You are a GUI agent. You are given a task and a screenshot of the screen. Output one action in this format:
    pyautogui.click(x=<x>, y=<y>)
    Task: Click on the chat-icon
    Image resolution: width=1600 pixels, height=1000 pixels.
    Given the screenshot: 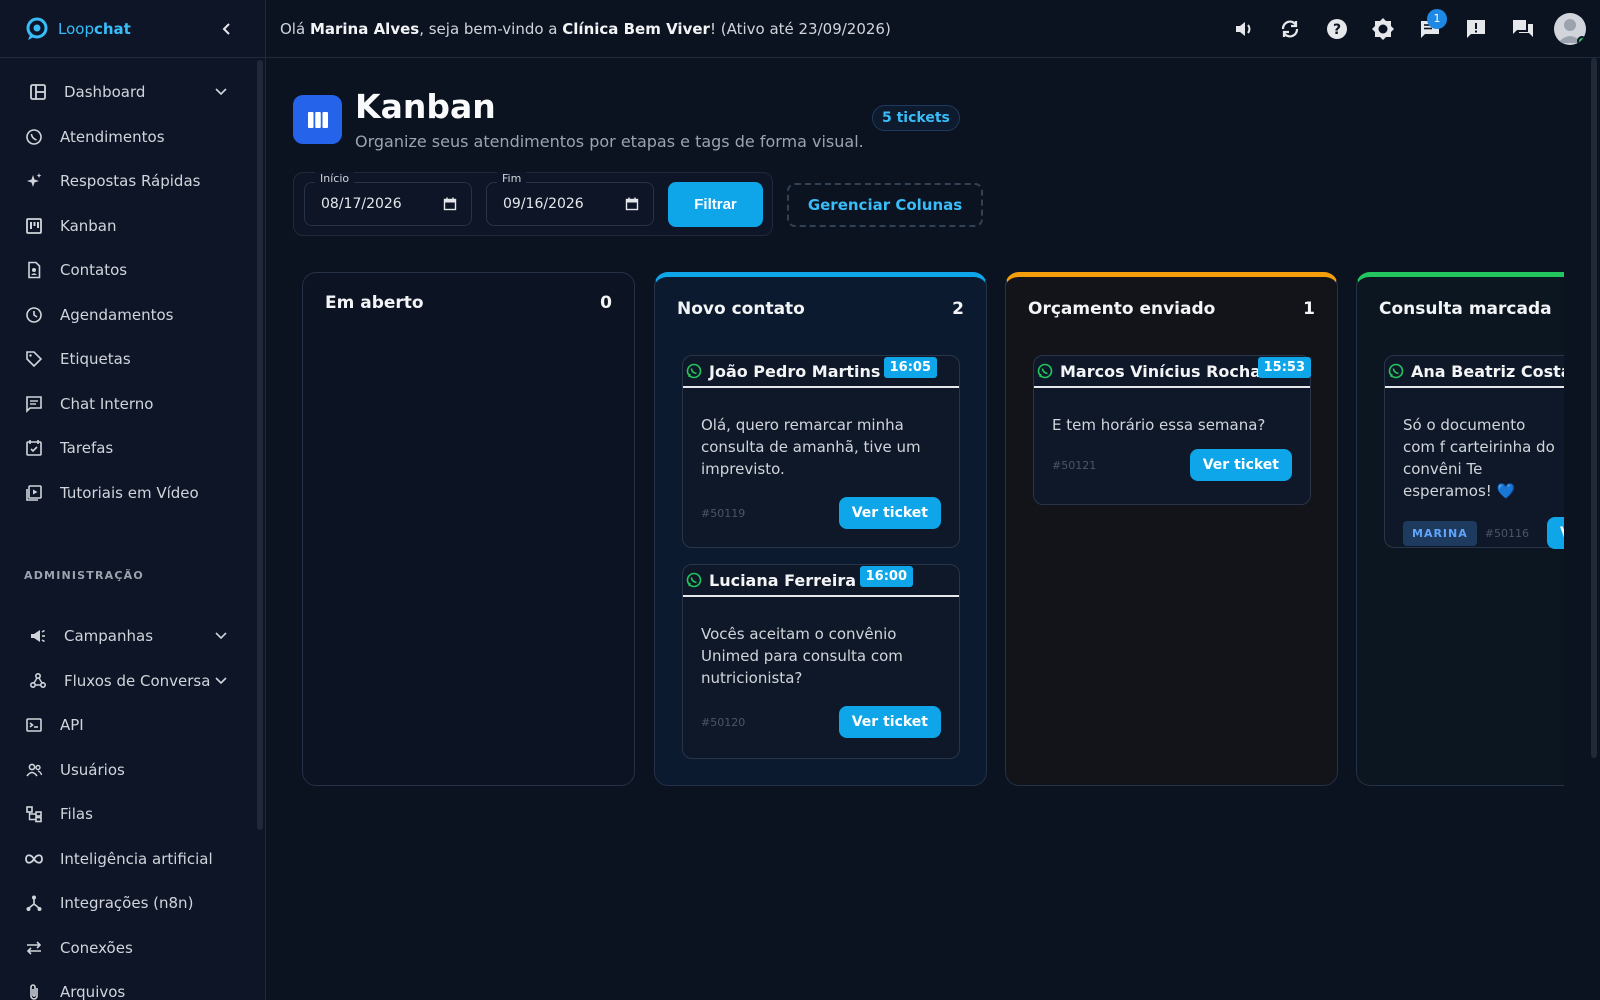 What is the action you would take?
    pyautogui.click(x=34, y=404)
    